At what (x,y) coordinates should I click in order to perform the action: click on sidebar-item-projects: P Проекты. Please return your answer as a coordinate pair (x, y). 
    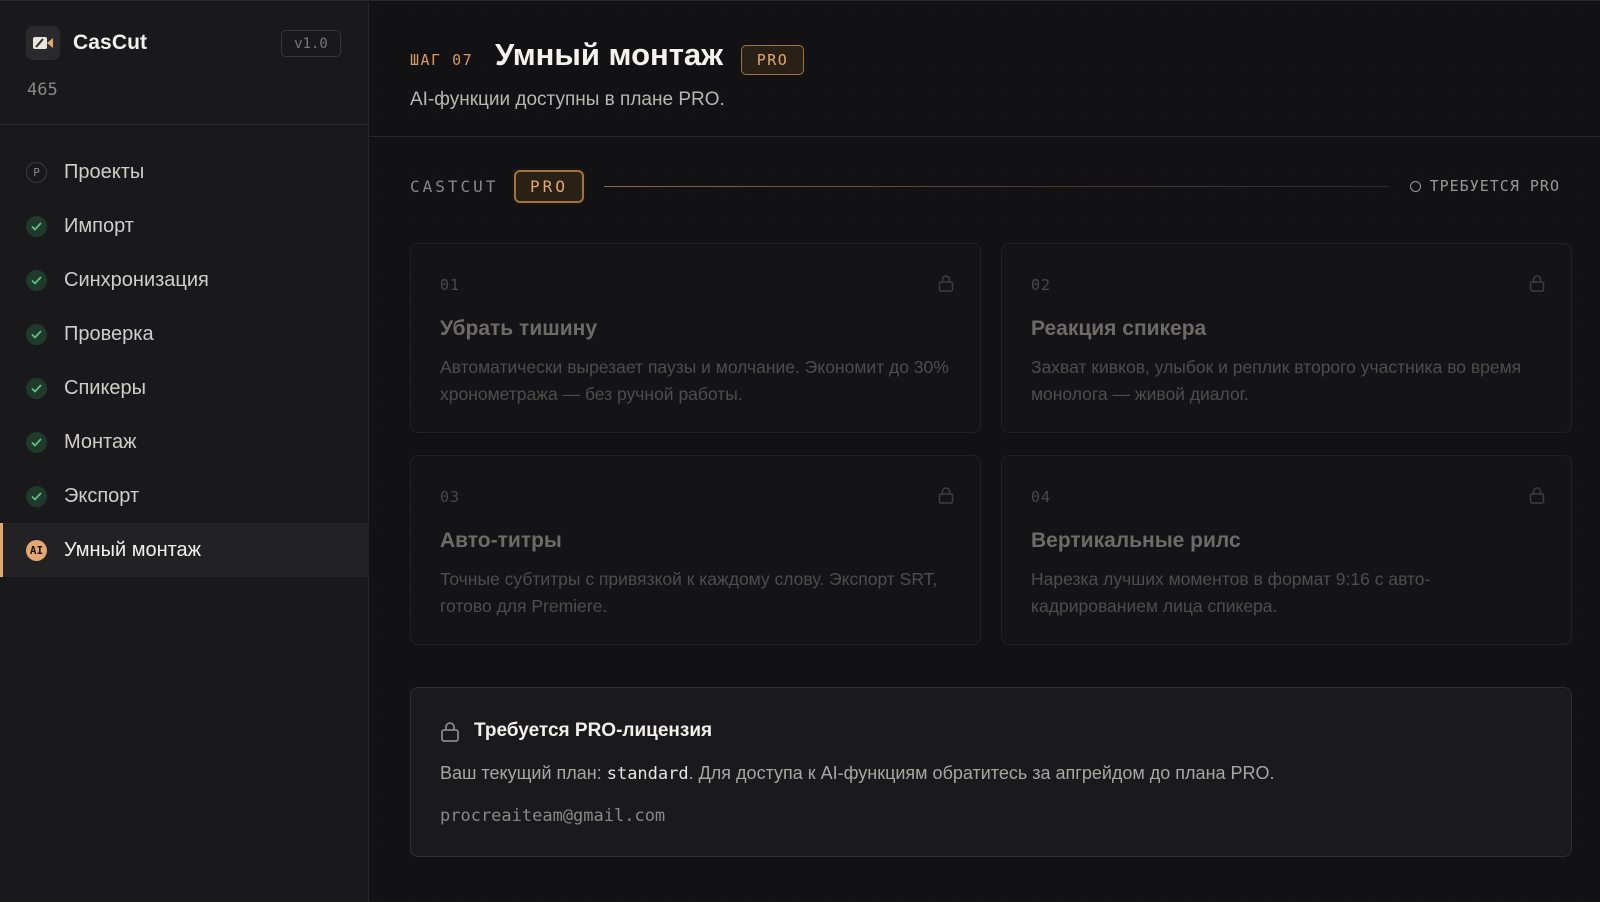
    Looking at the image, I should click on (184, 172).